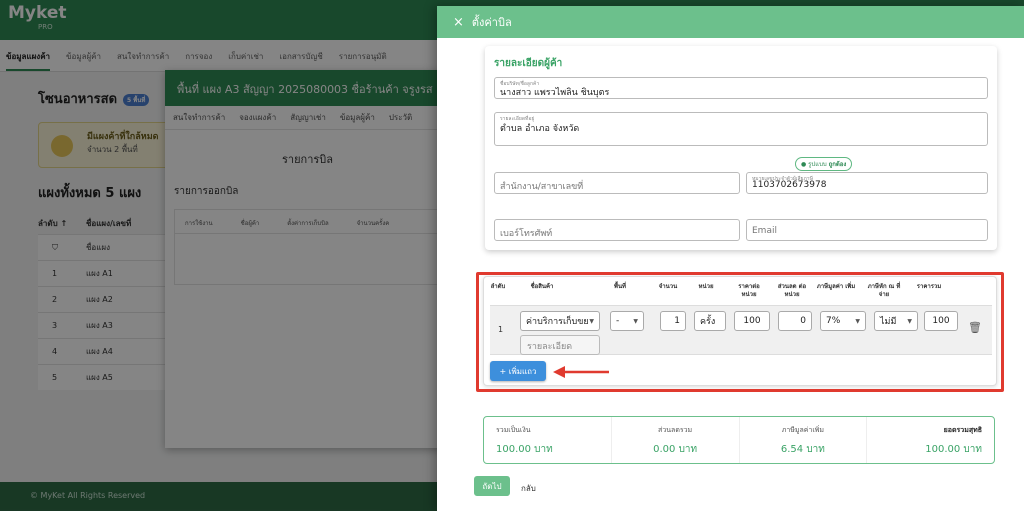 The height and width of the screenshot is (511, 1024). Describe the element at coordinates (673, 321) in the screenshot. I see `qty-input: 1` at that location.